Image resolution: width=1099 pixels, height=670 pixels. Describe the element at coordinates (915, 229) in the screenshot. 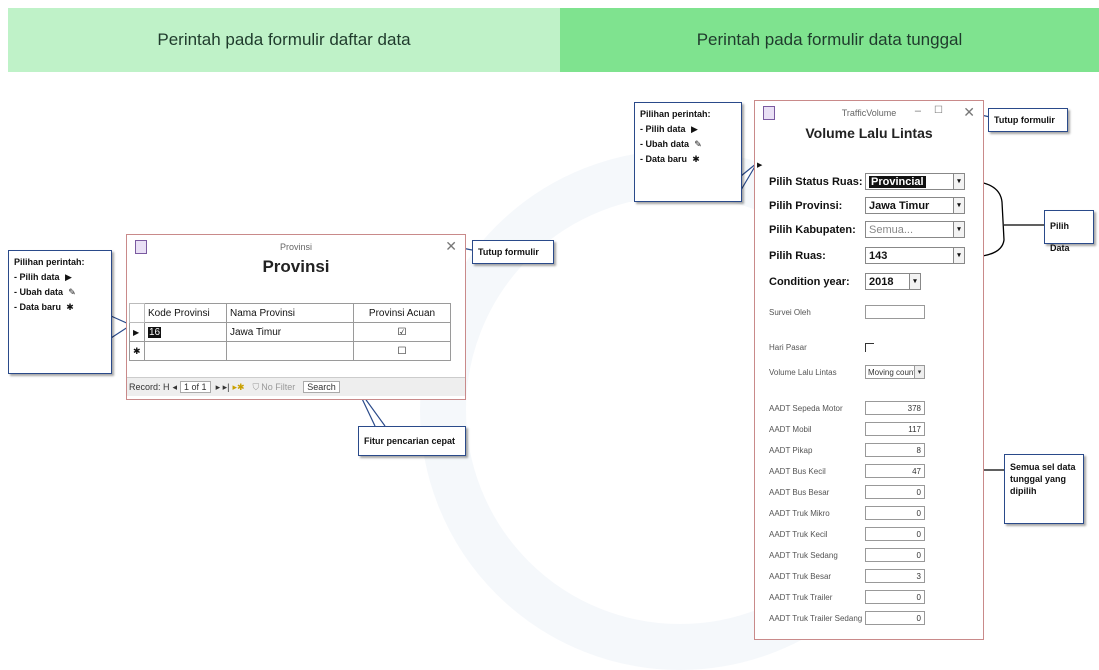

I see `kabupaten-dropdown: Semua... ▾` at that location.